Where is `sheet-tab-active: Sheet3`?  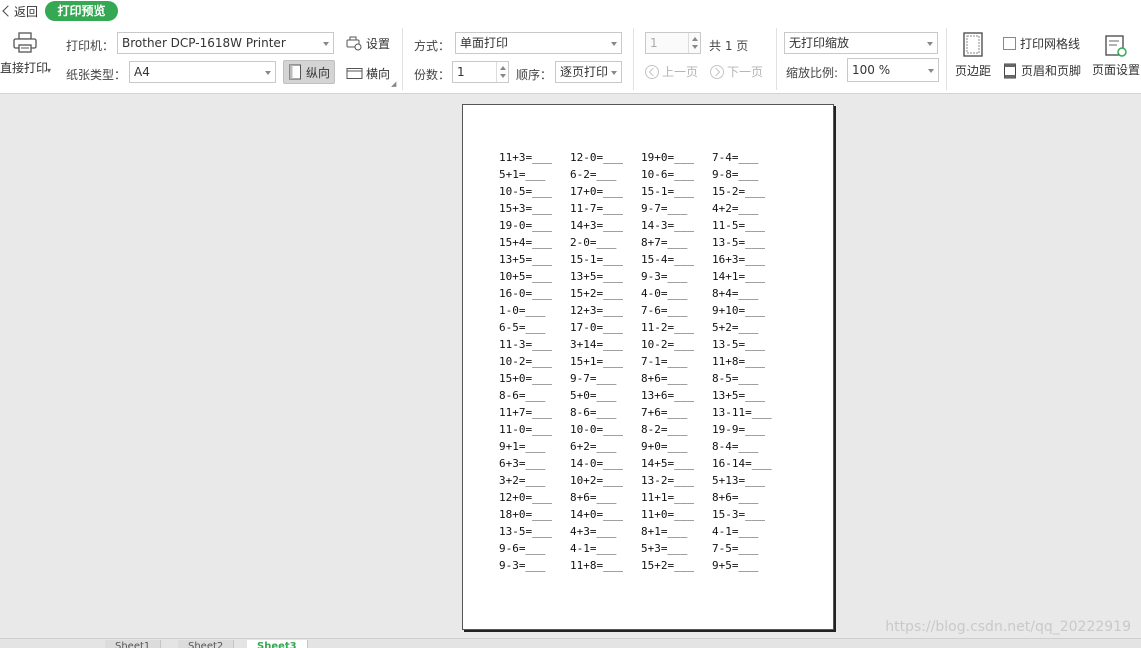
sheet-tab-active: Sheet3 is located at coordinates (277, 644).